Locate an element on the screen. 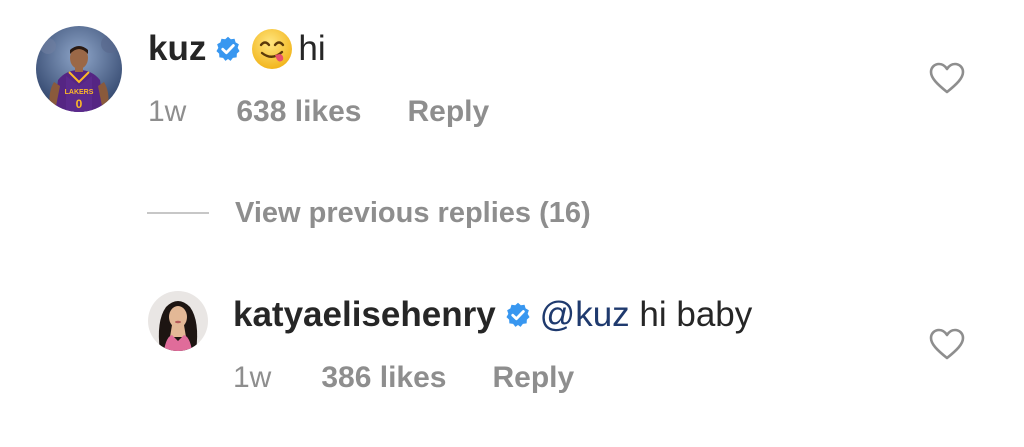 The image size is (1024, 447). comment-text: hi is located at coordinates (312, 48).